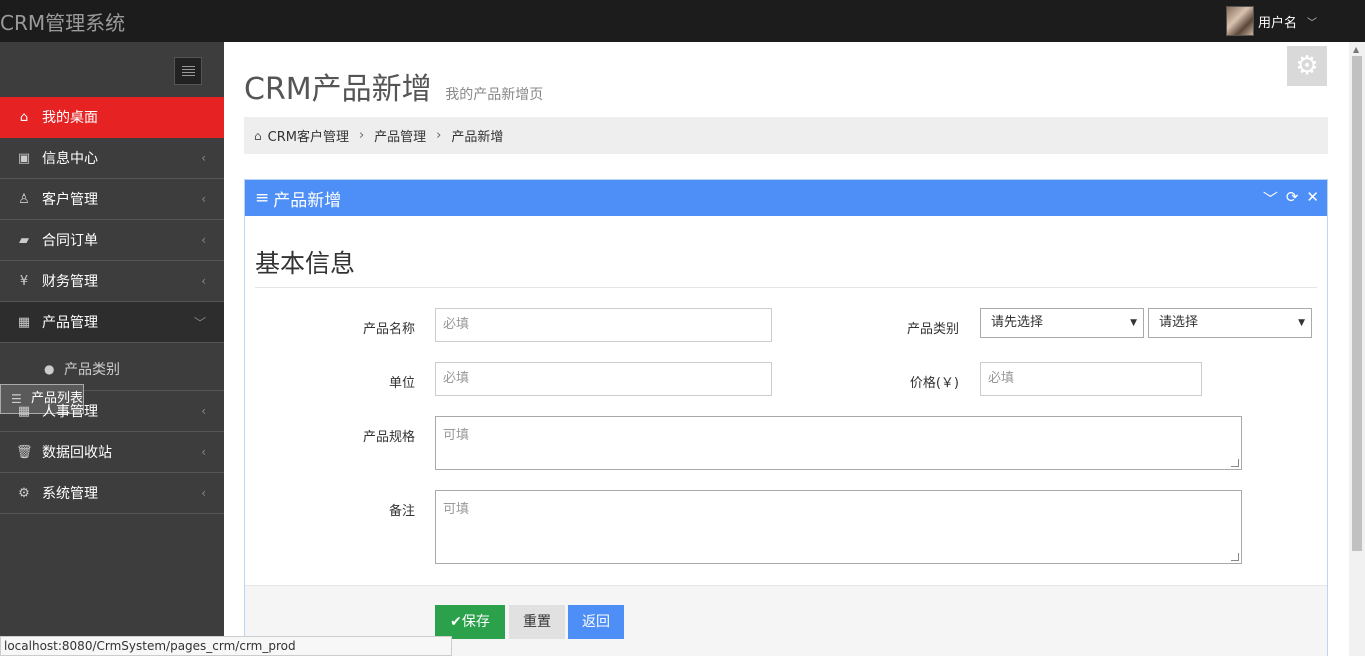  I want to click on inbox-icon: ▣, so click(24, 158).